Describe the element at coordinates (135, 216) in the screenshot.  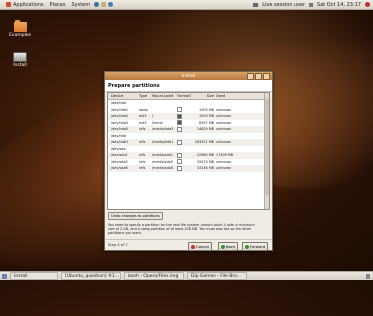
I see `undo-changes-button: Undo changes to partitions` at that location.